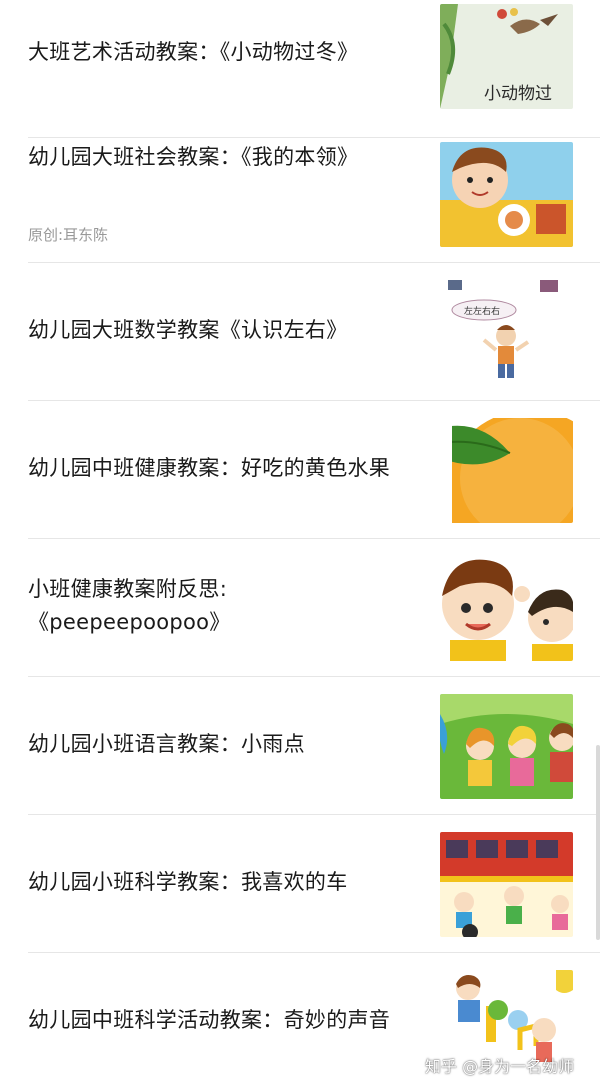  I want to click on list-item: 幼儿园小班语言教案：小雨点, so click(300, 746).